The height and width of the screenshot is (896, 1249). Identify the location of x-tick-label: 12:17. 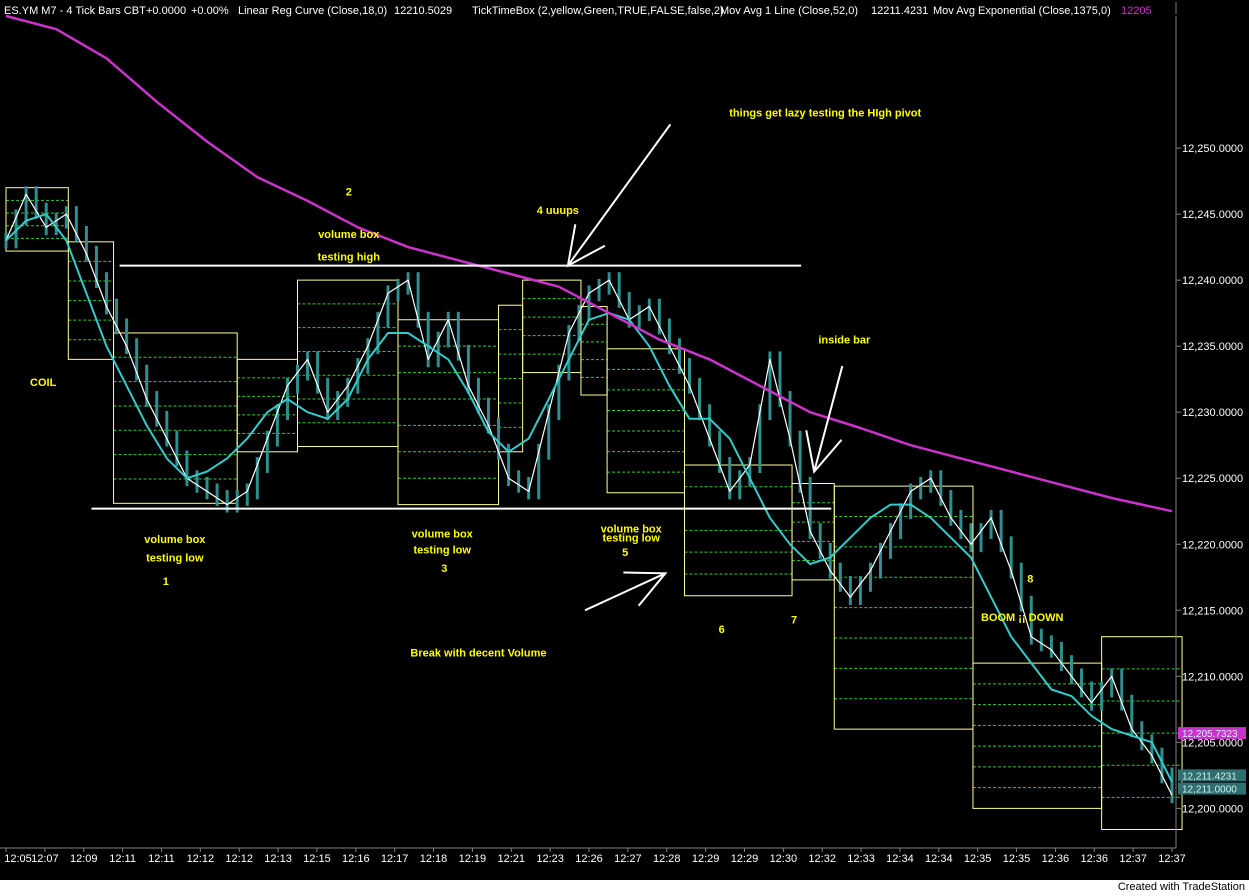
(395, 859).